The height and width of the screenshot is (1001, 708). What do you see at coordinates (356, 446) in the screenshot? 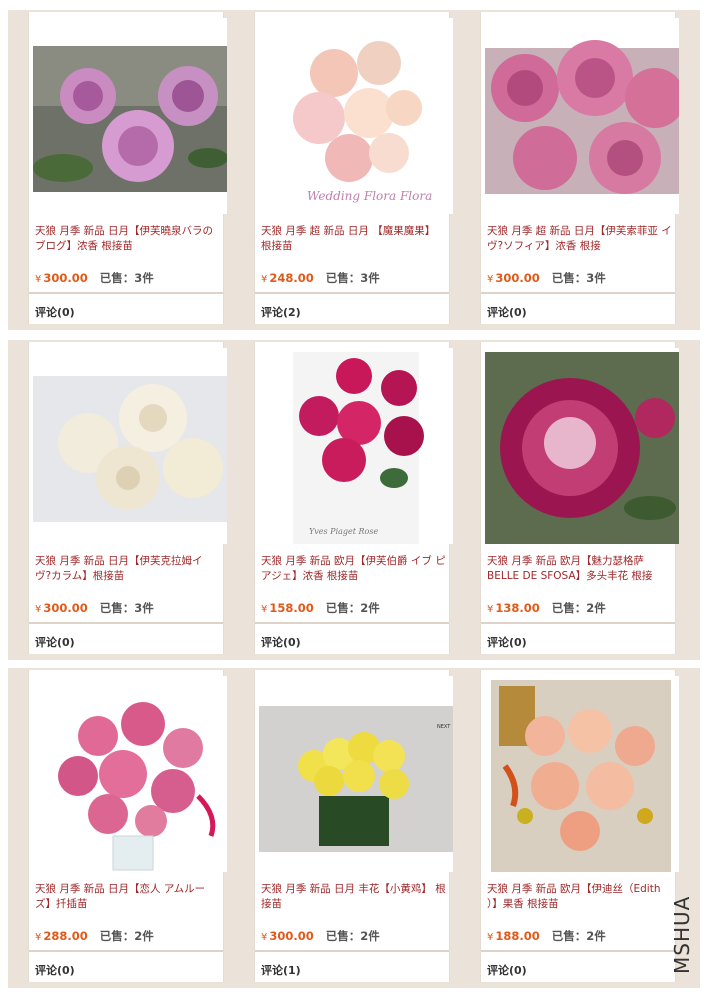
I see `product-image: Yves Piaget Rose` at bounding box center [356, 446].